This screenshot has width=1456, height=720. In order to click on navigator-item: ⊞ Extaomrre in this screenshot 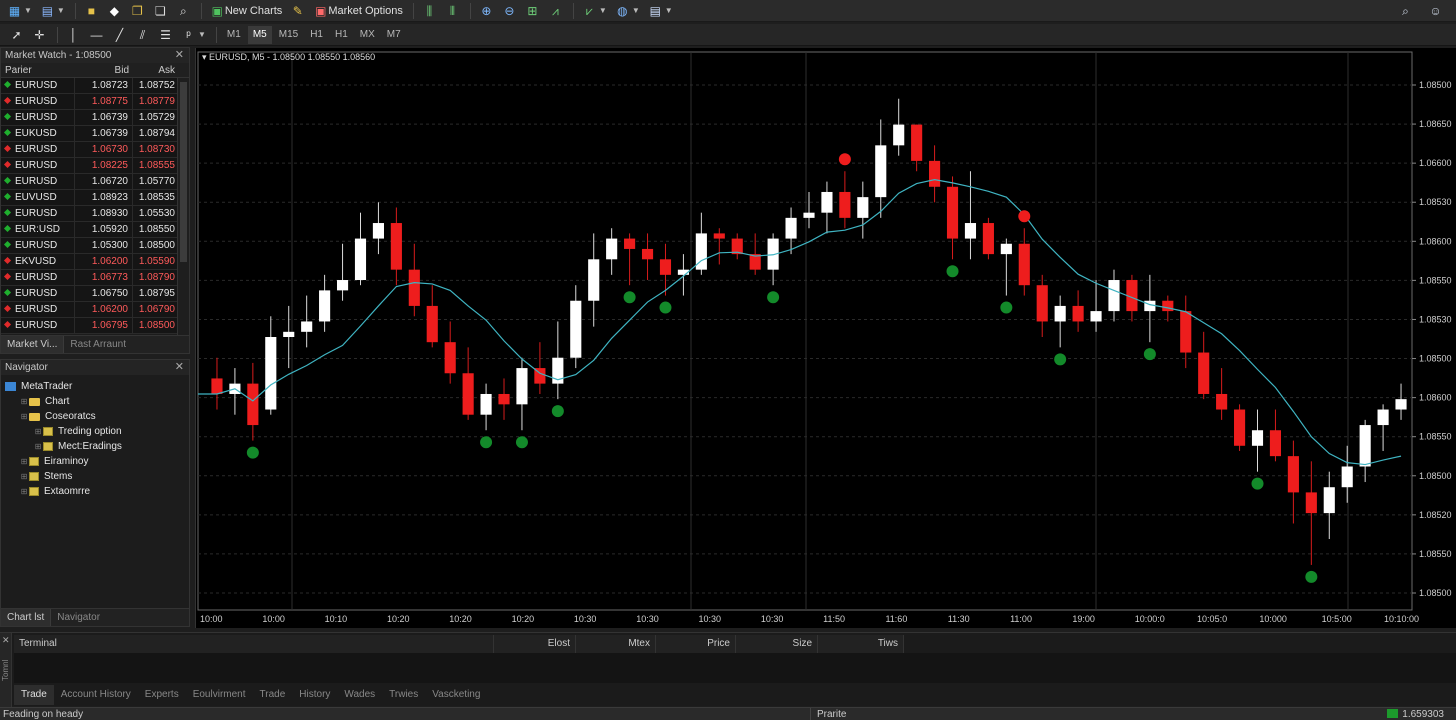, I will do `click(95, 491)`.